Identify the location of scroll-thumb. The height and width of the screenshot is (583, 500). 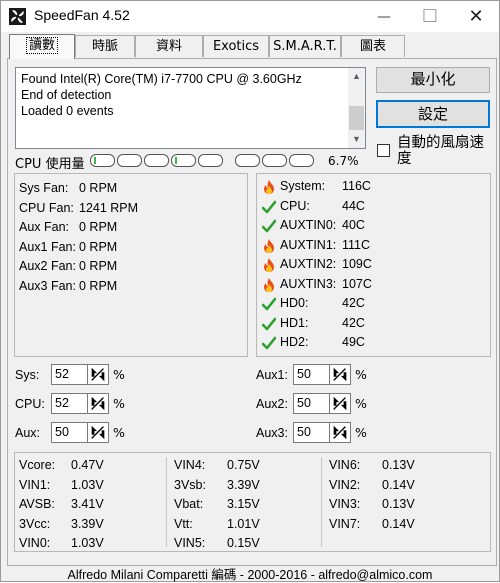
(356, 118).